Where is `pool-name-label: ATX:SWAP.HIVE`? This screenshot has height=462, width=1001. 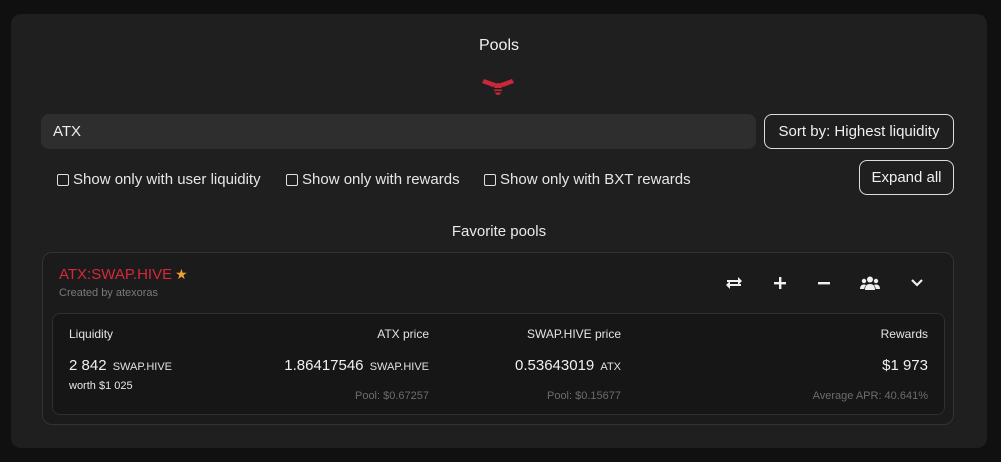 pool-name-label: ATX:SWAP.HIVE is located at coordinates (115, 274).